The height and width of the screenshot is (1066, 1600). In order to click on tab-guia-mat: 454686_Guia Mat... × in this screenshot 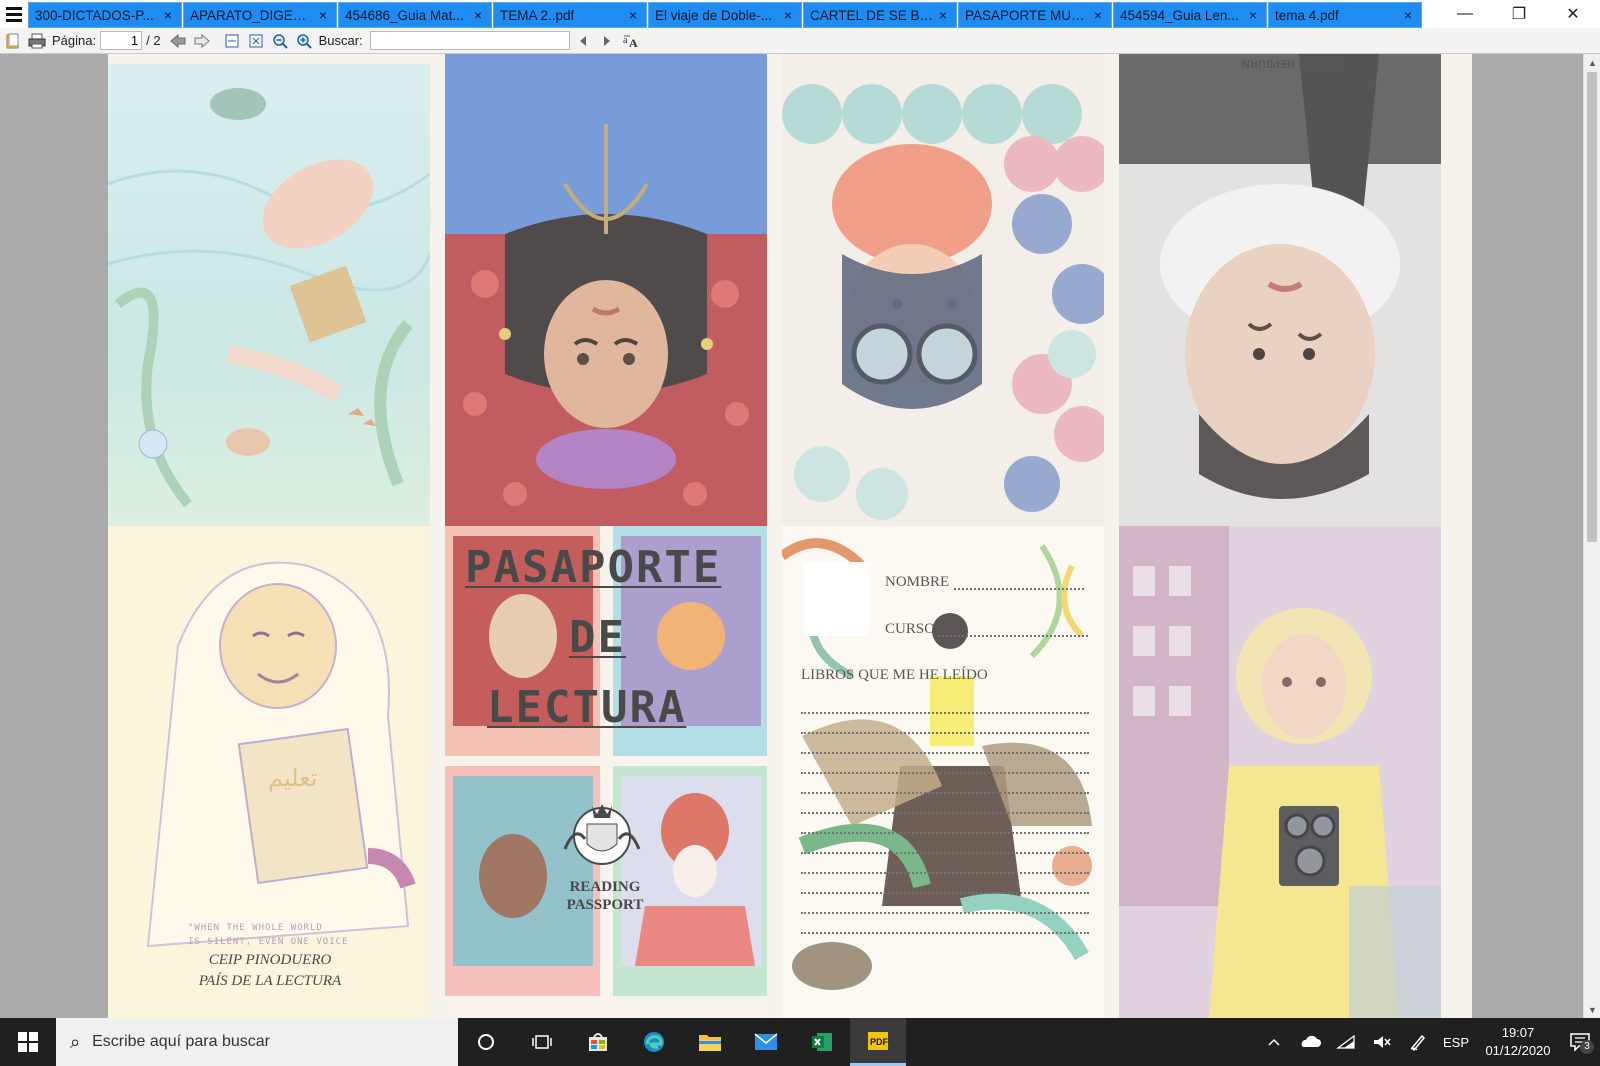, I will do `click(415, 15)`.